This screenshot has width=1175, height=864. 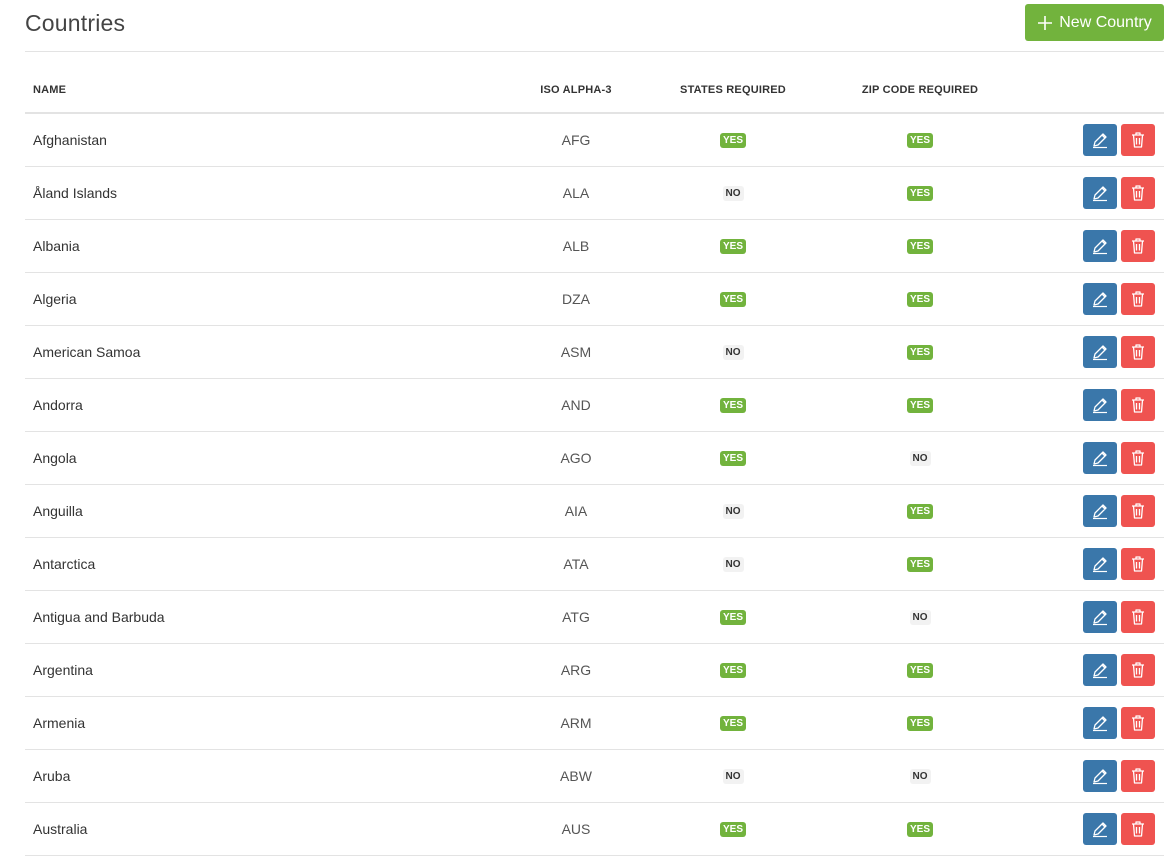 What do you see at coordinates (576, 246) in the screenshot?
I see `iso-code: ALB` at bounding box center [576, 246].